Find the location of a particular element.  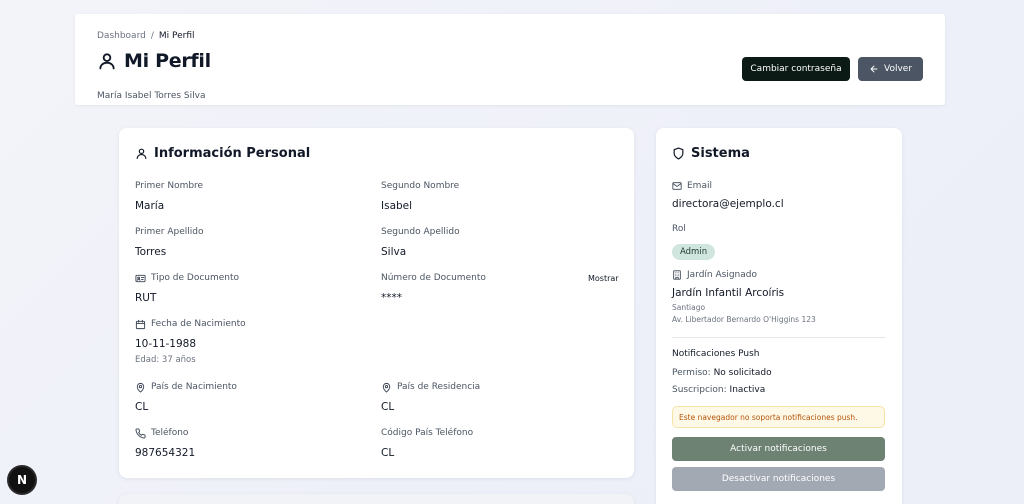

second-name-field: Segundo Nombre Isabel is located at coordinates (420, 196).